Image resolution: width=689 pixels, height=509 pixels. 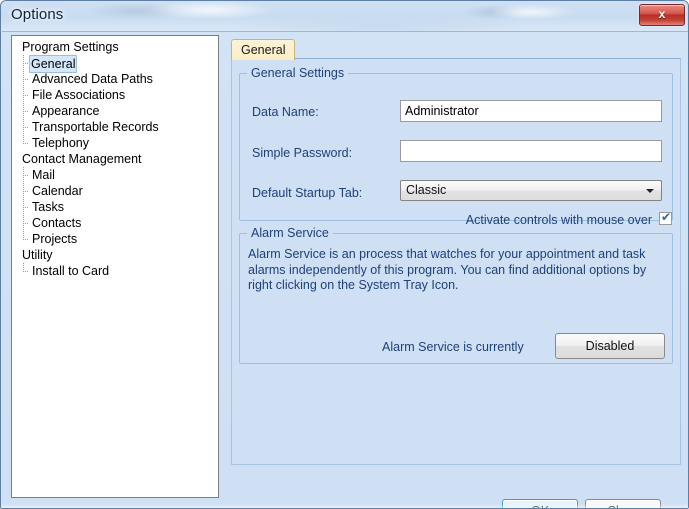 What do you see at coordinates (610, 346) in the screenshot?
I see `alarm-service-toggle-button: Disabled` at bounding box center [610, 346].